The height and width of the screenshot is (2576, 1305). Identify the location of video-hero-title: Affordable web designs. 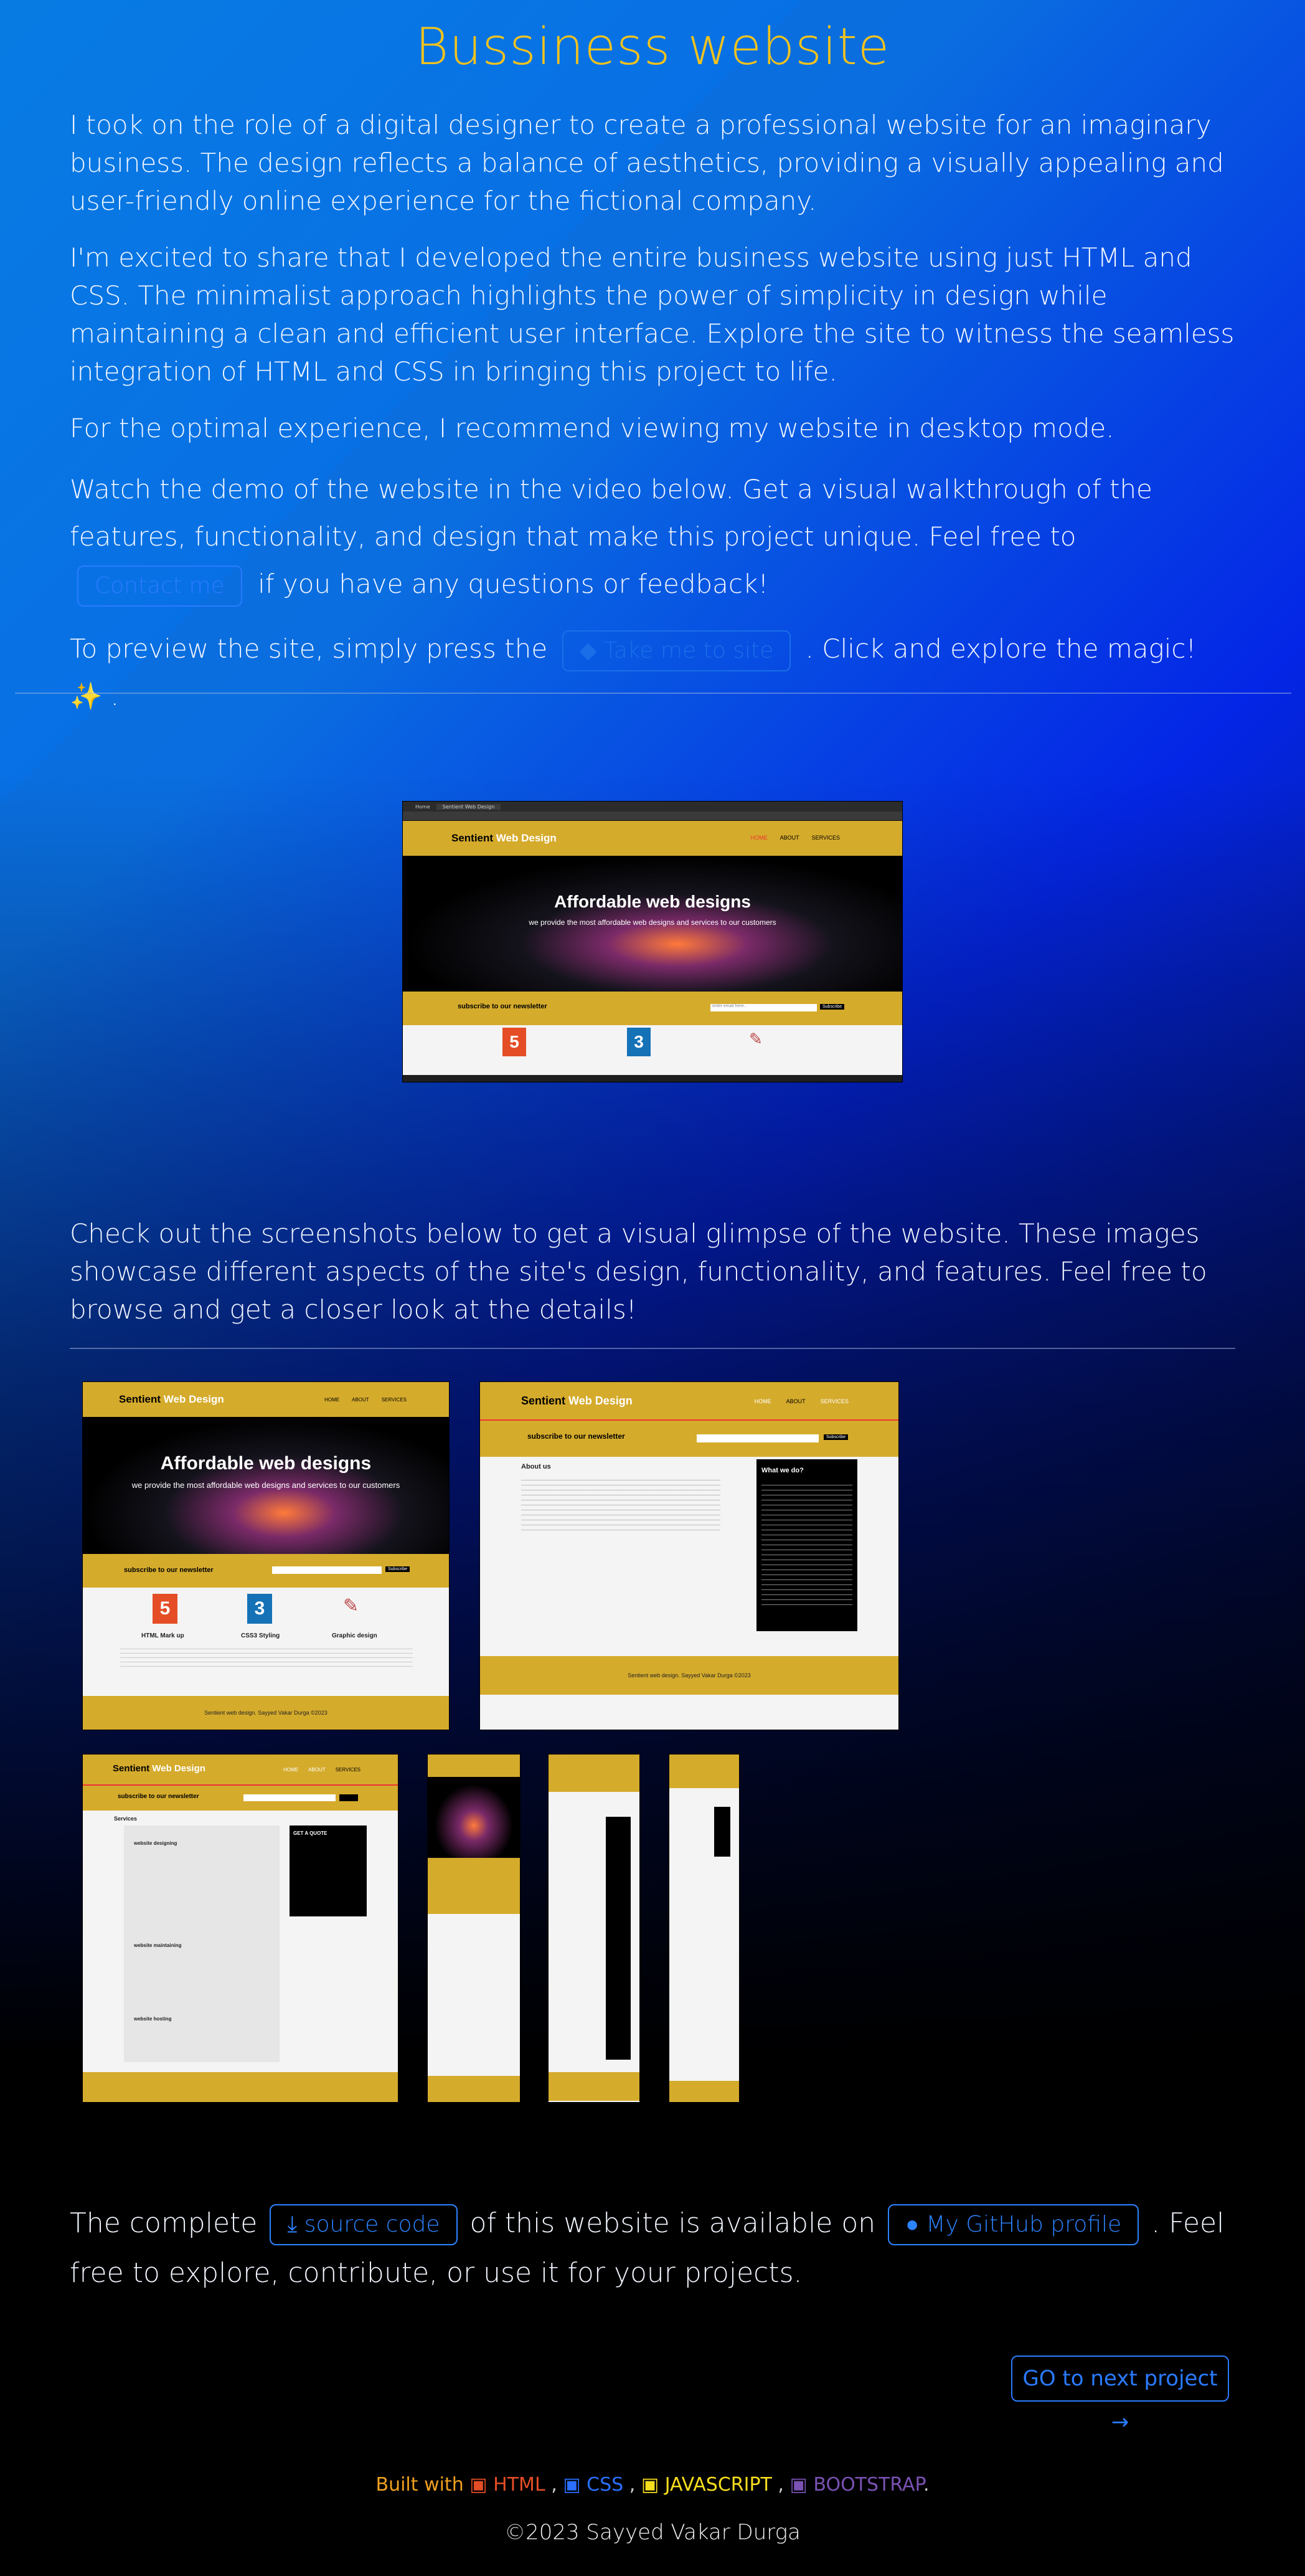
(652, 901).